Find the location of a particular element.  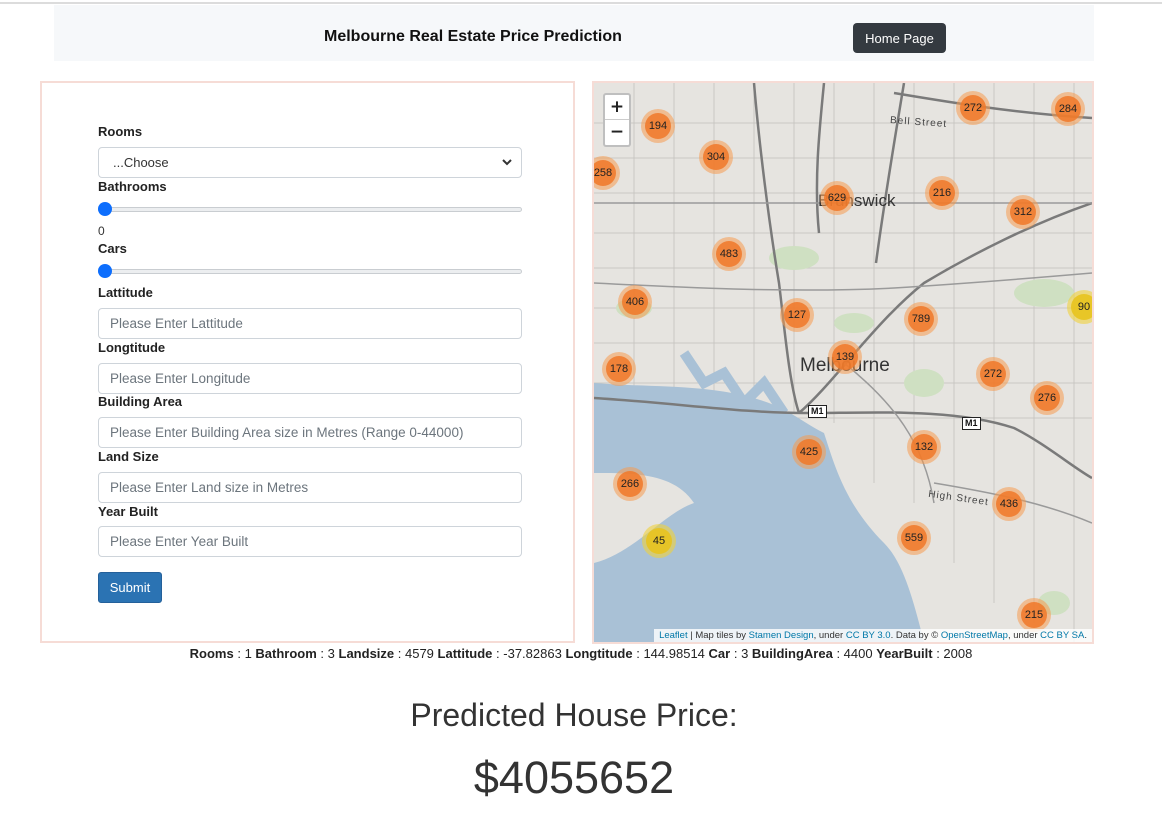

marker-cluster: 194 is located at coordinates (658, 126).